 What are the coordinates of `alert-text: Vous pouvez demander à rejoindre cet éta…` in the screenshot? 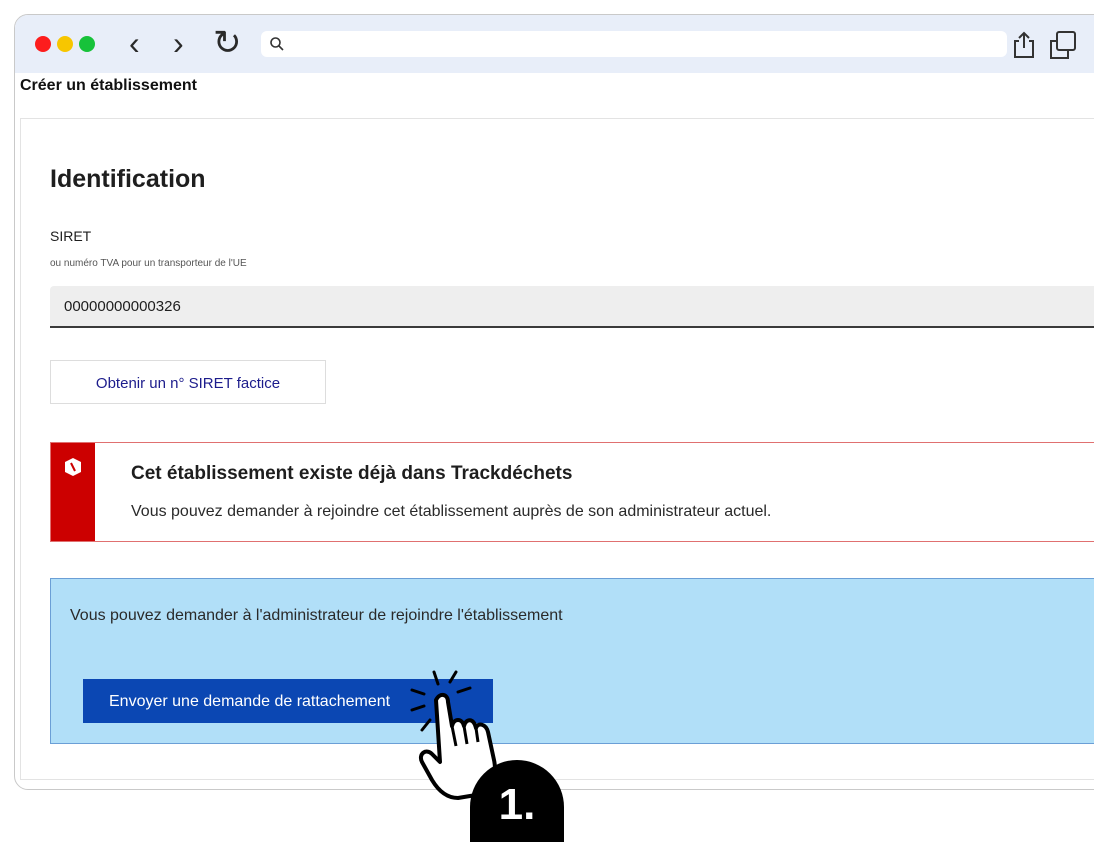 It's located at (451, 511).